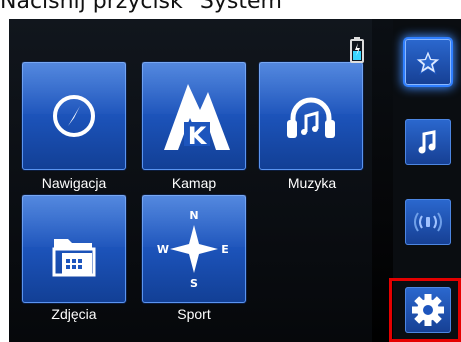  I want to click on photos-tile, so click(74, 249).